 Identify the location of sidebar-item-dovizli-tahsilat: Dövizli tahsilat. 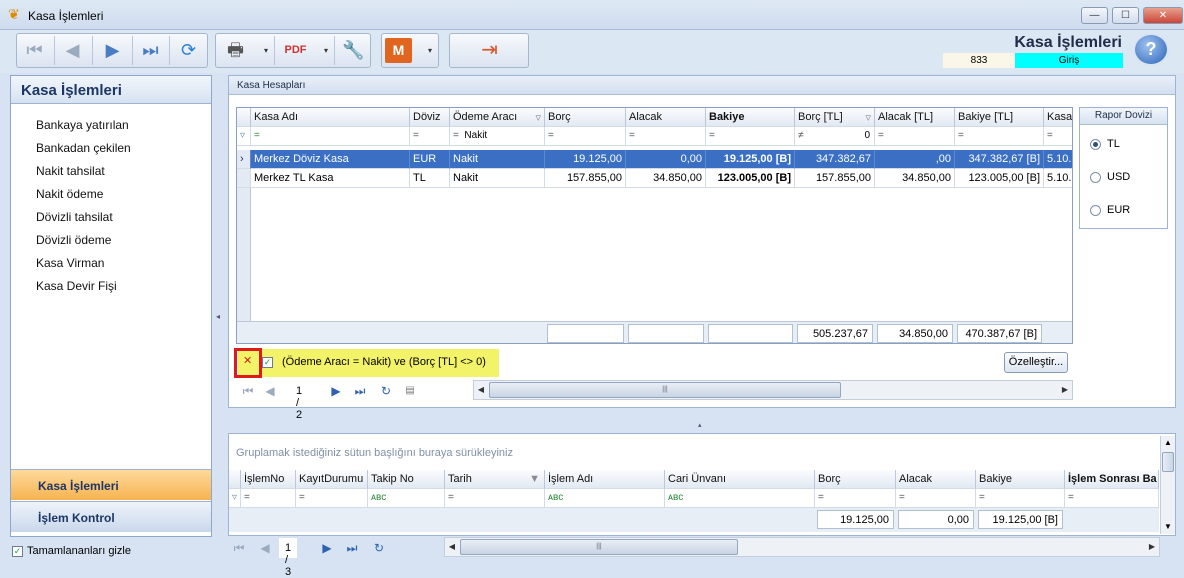
(74, 217).